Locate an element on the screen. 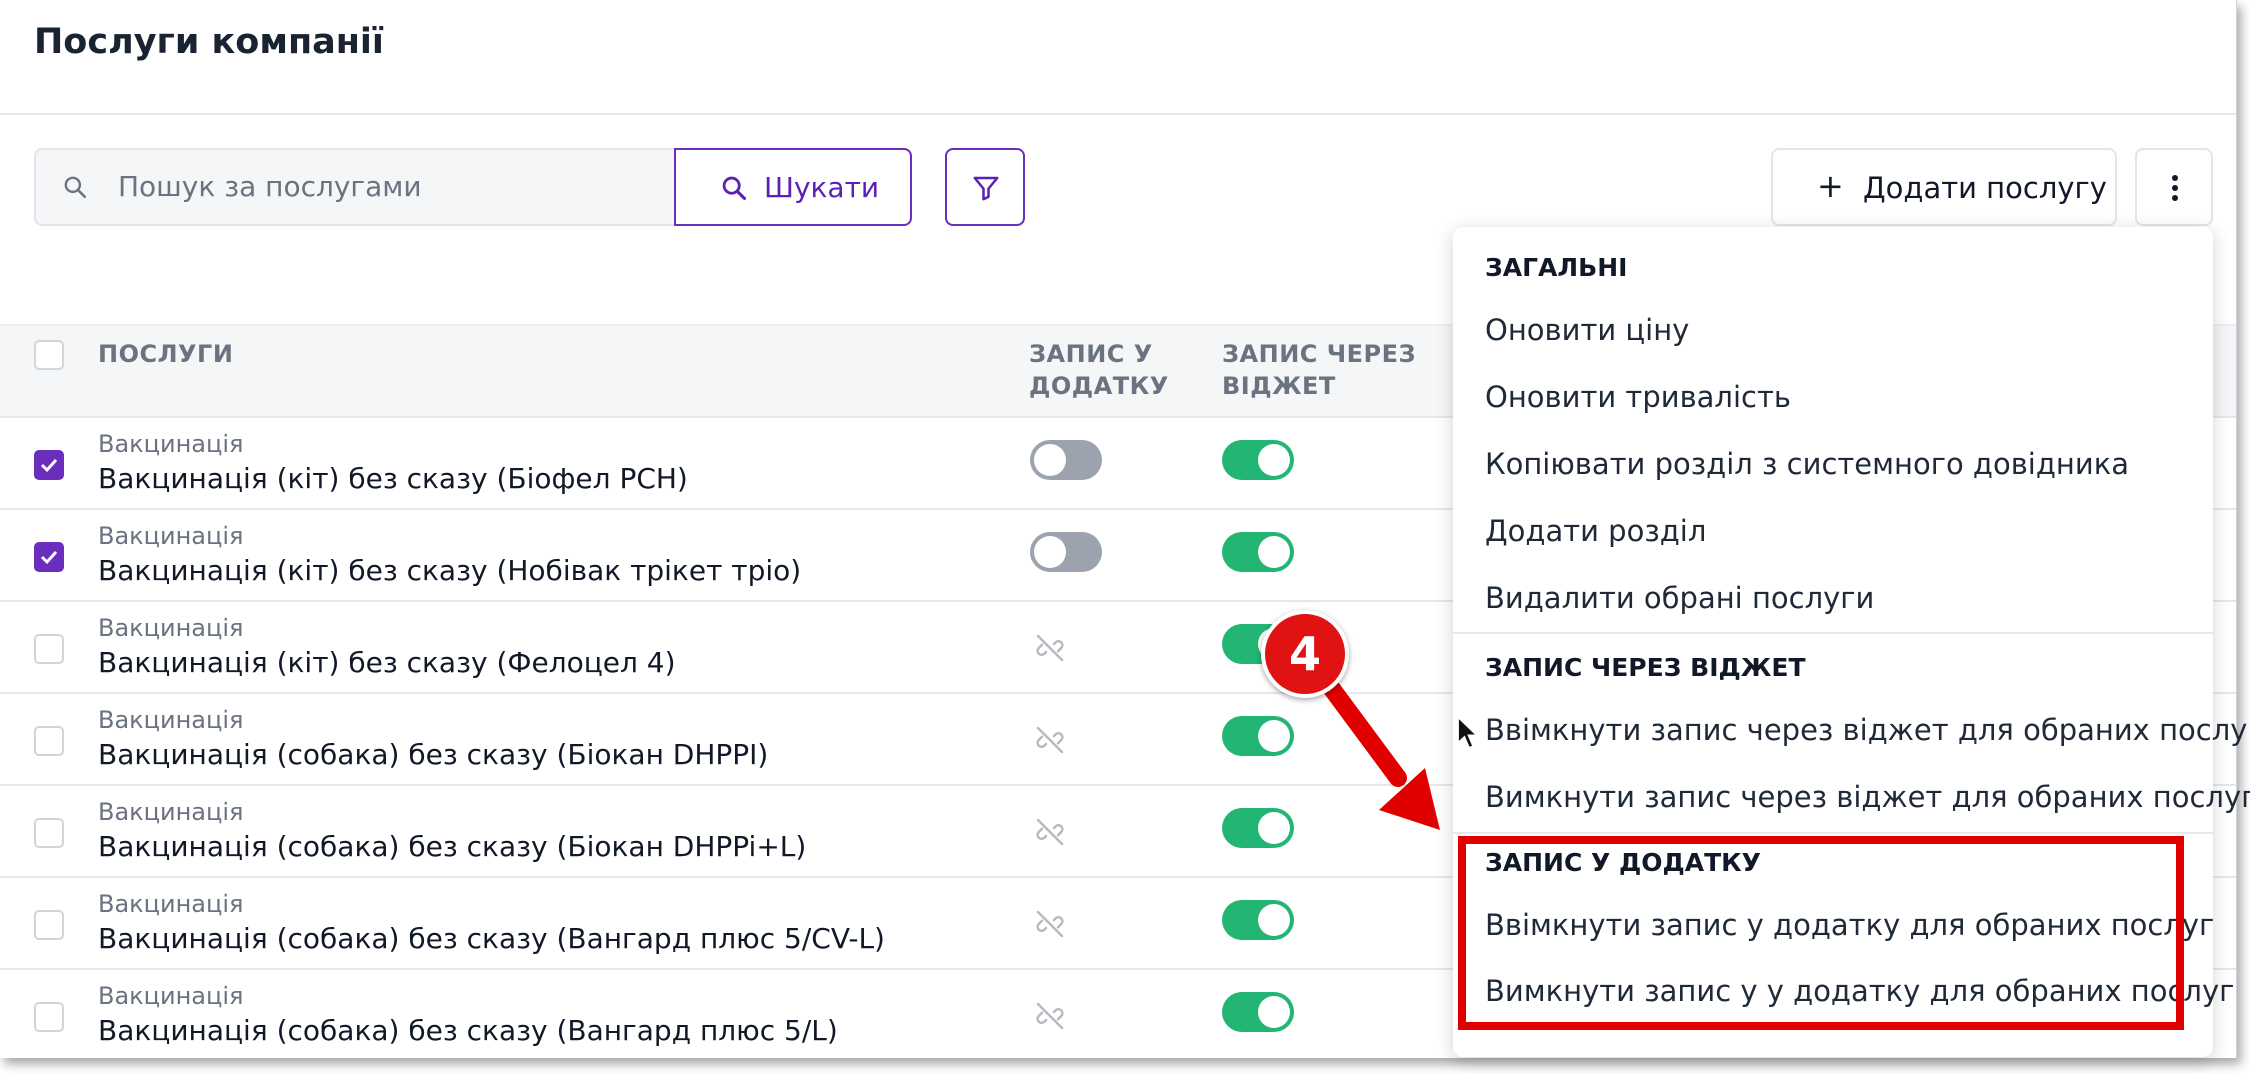 This screenshot has height=1074, width=2250. annotation-arrow is located at coordinates (1374, 745).